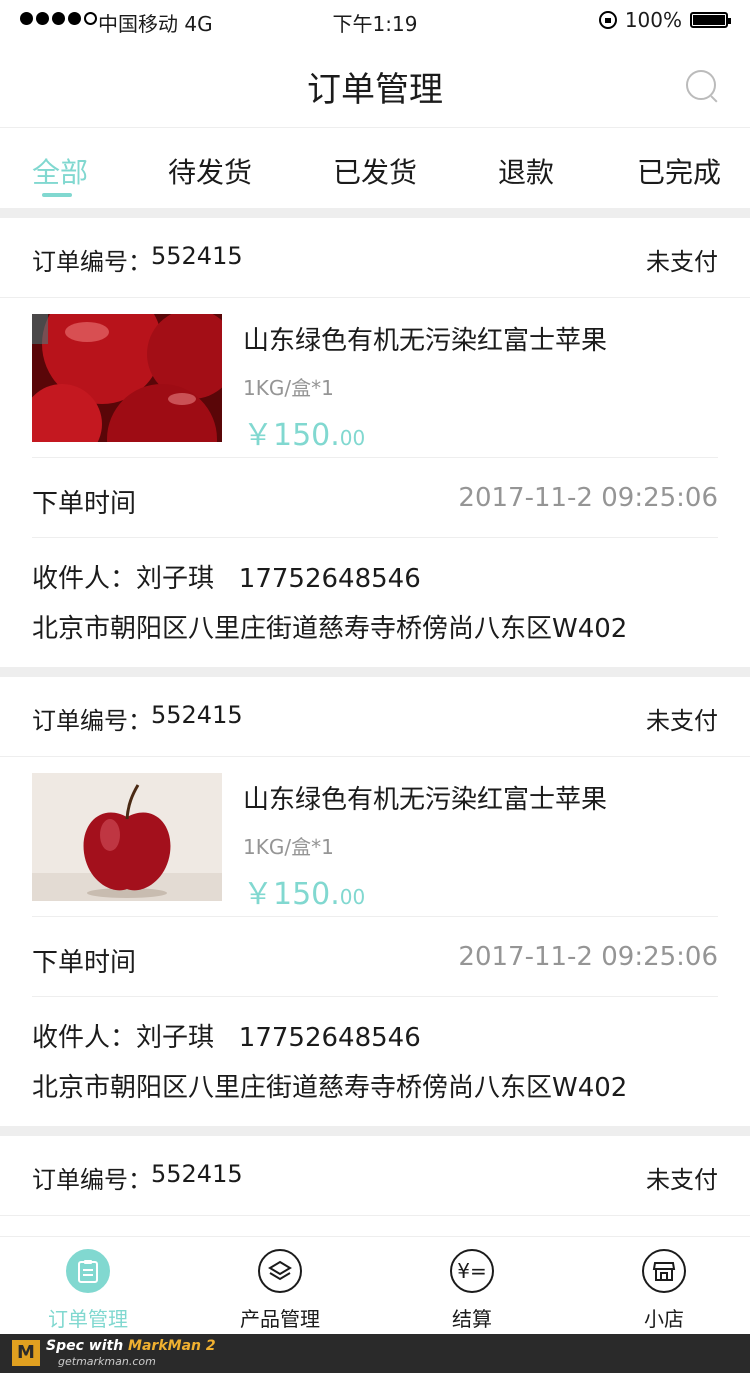  What do you see at coordinates (88, 1271) in the screenshot?
I see `clipboard-icon` at bounding box center [88, 1271].